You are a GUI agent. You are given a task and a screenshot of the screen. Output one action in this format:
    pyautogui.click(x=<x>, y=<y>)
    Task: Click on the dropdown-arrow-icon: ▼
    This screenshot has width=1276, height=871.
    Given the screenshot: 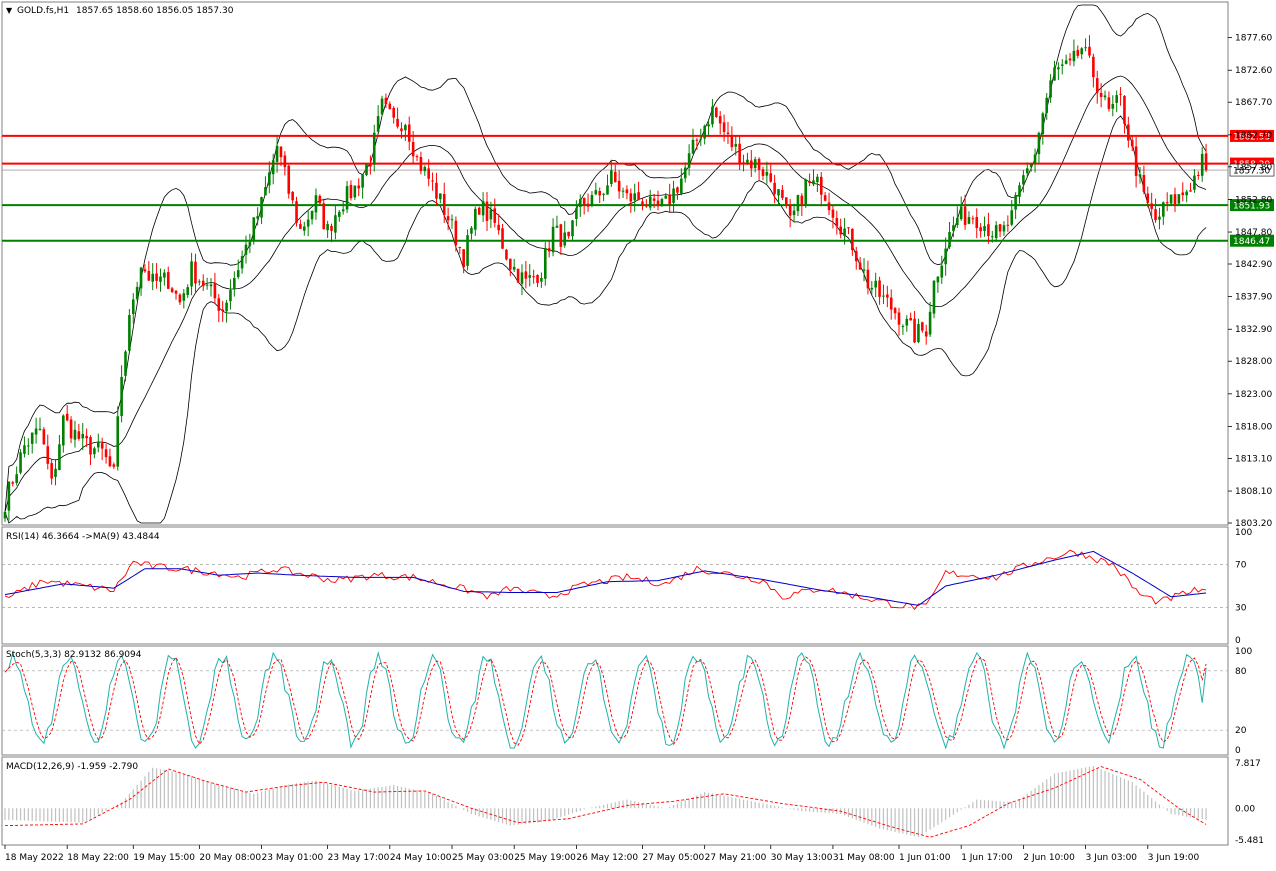 What is the action you would take?
    pyautogui.click(x=9, y=10)
    